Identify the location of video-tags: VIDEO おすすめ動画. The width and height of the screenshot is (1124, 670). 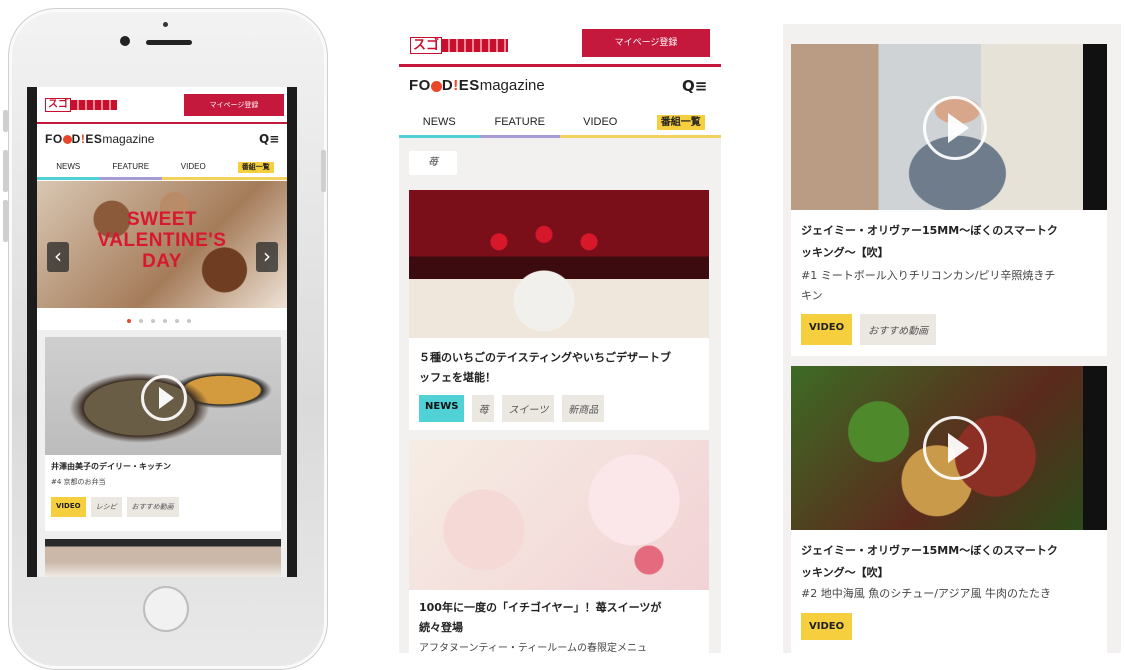
(869, 329).